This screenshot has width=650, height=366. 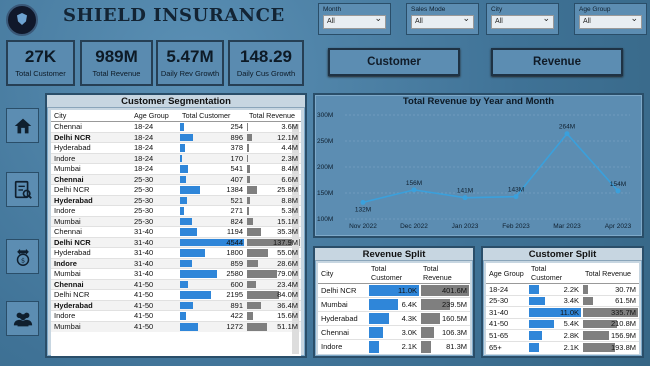 I want to click on cell-total-customer: 4544, so click(x=212, y=242).